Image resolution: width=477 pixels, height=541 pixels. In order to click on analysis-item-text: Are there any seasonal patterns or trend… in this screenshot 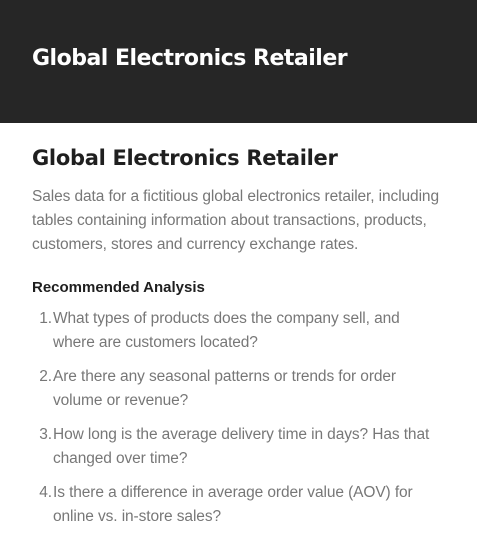, I will do `click(224, 388)`.